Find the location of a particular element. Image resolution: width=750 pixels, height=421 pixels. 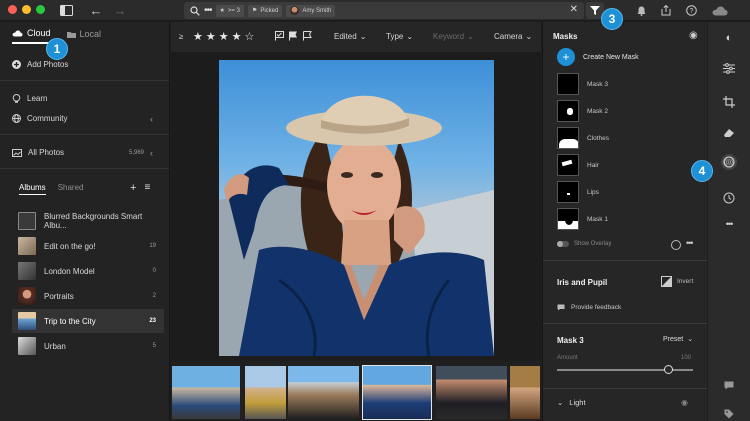

sidebar-toggle-icon is located at coordinates (66, 10).